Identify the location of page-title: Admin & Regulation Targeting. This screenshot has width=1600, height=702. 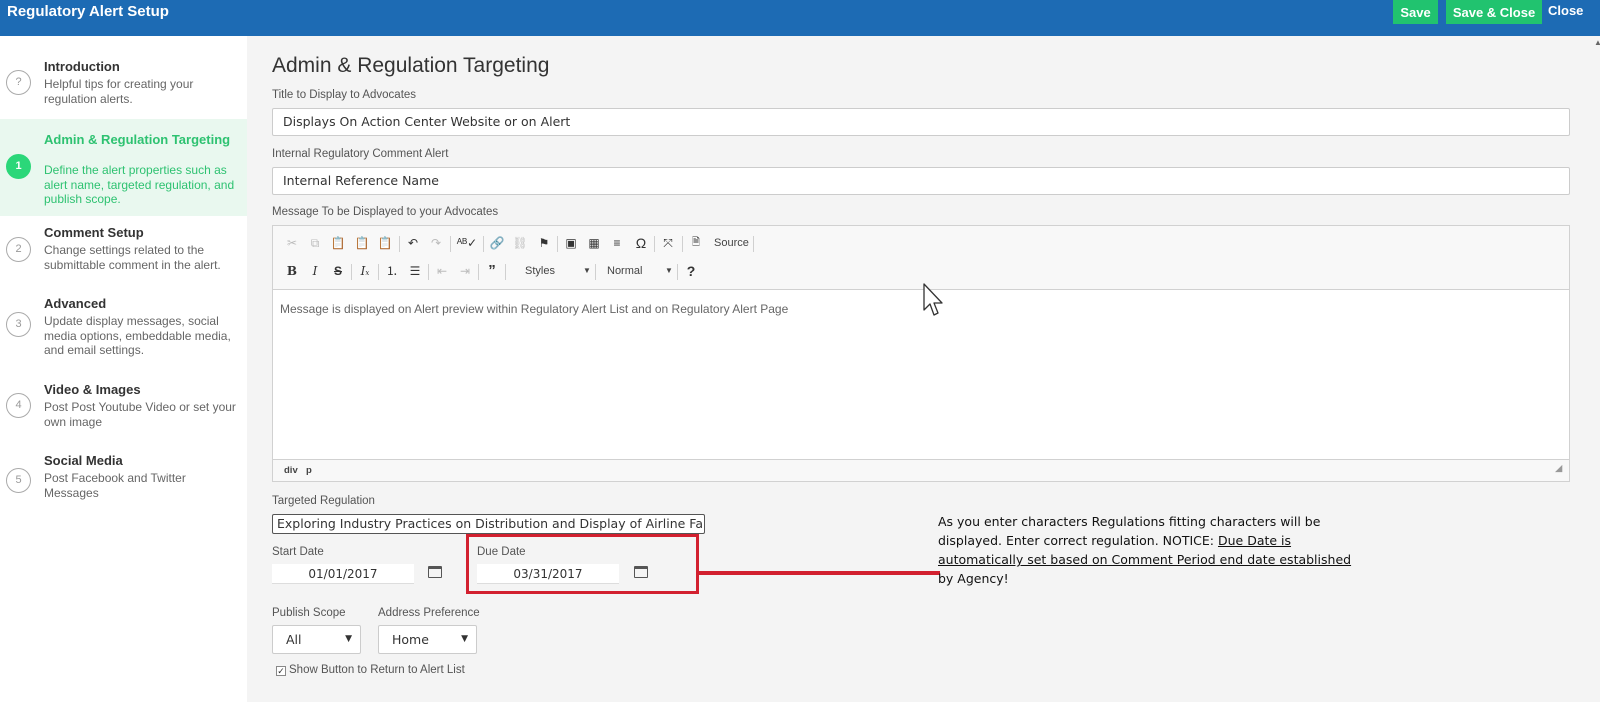
(411, 65).